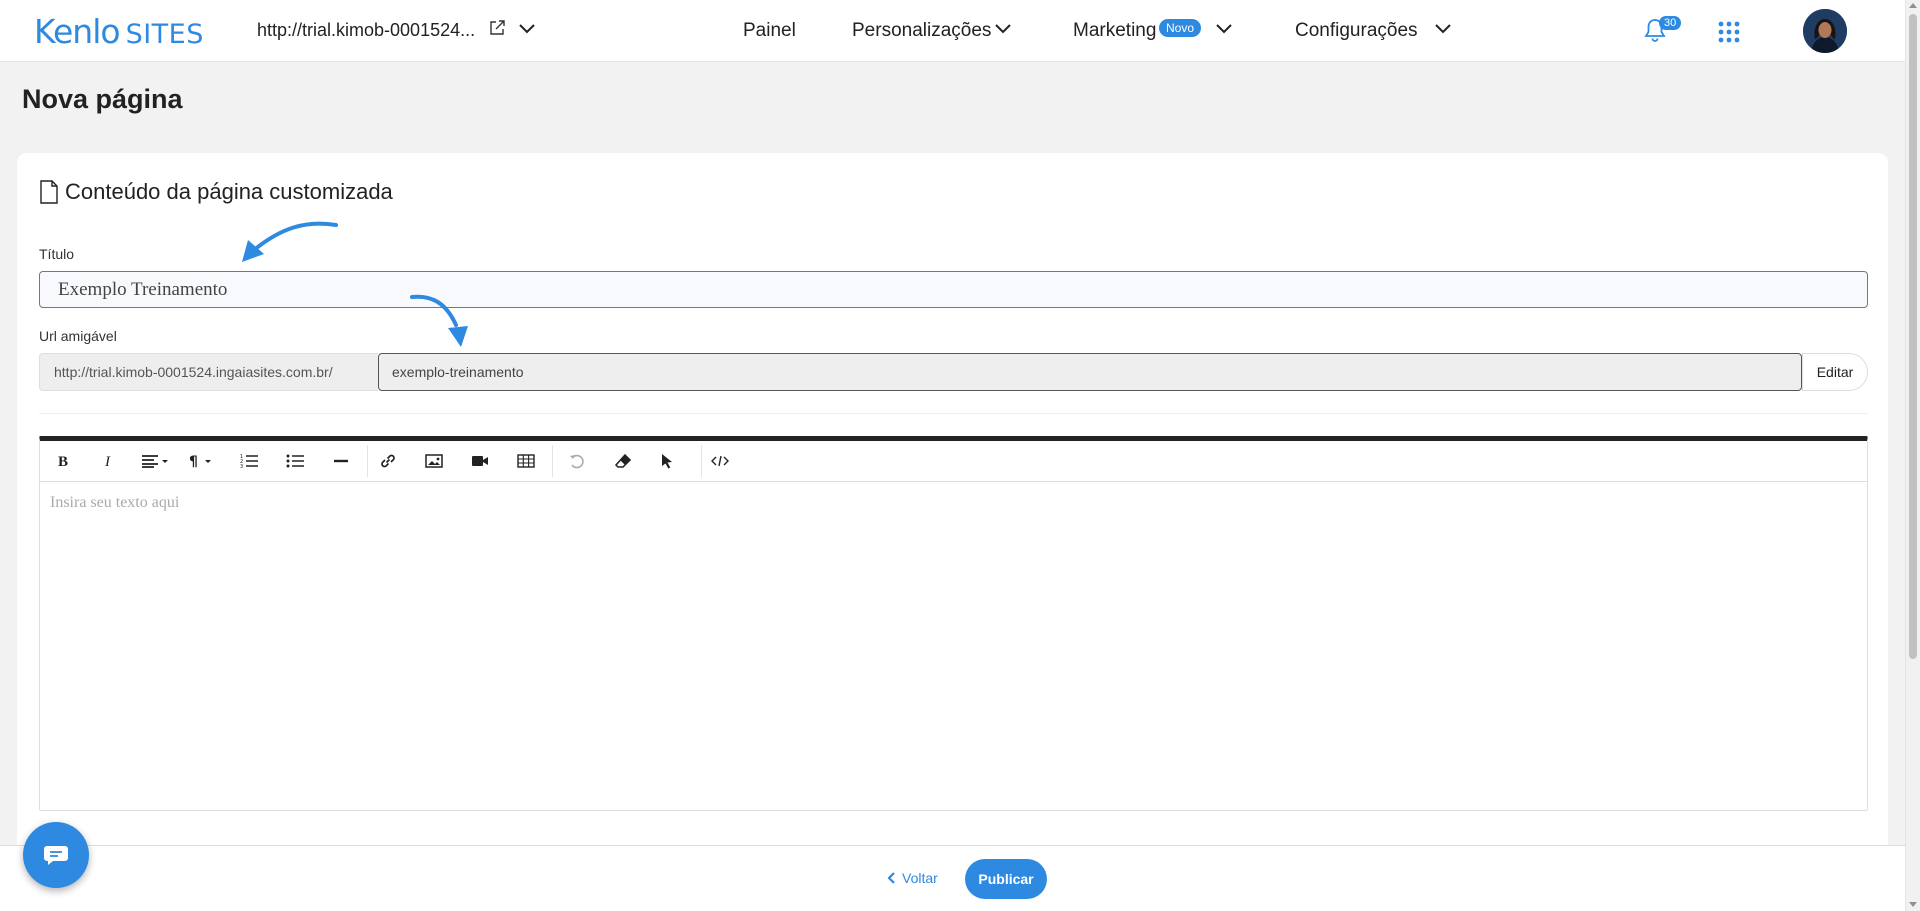  What do you see at coordinates (480, 461) in the screenshot?
I see `video-icon` at bounding box center [480, 461].